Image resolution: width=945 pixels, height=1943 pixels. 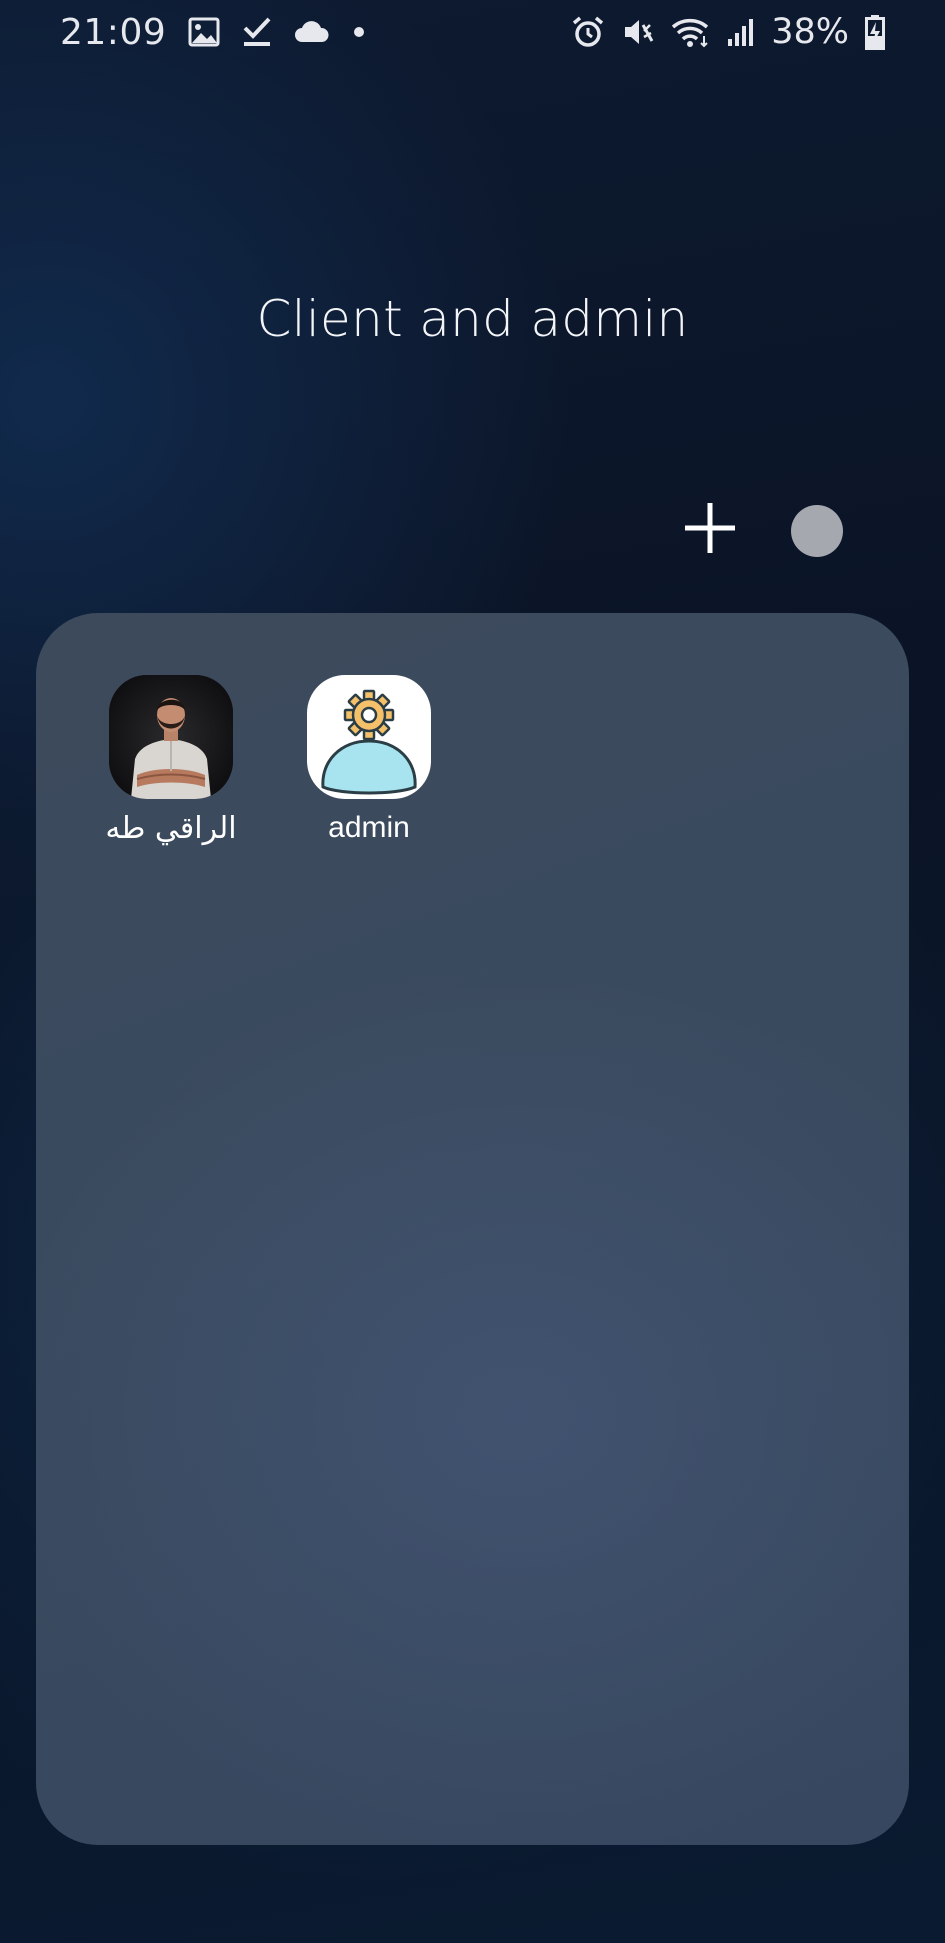 I want to click on alarm-icon, so click(x=588, y=32).